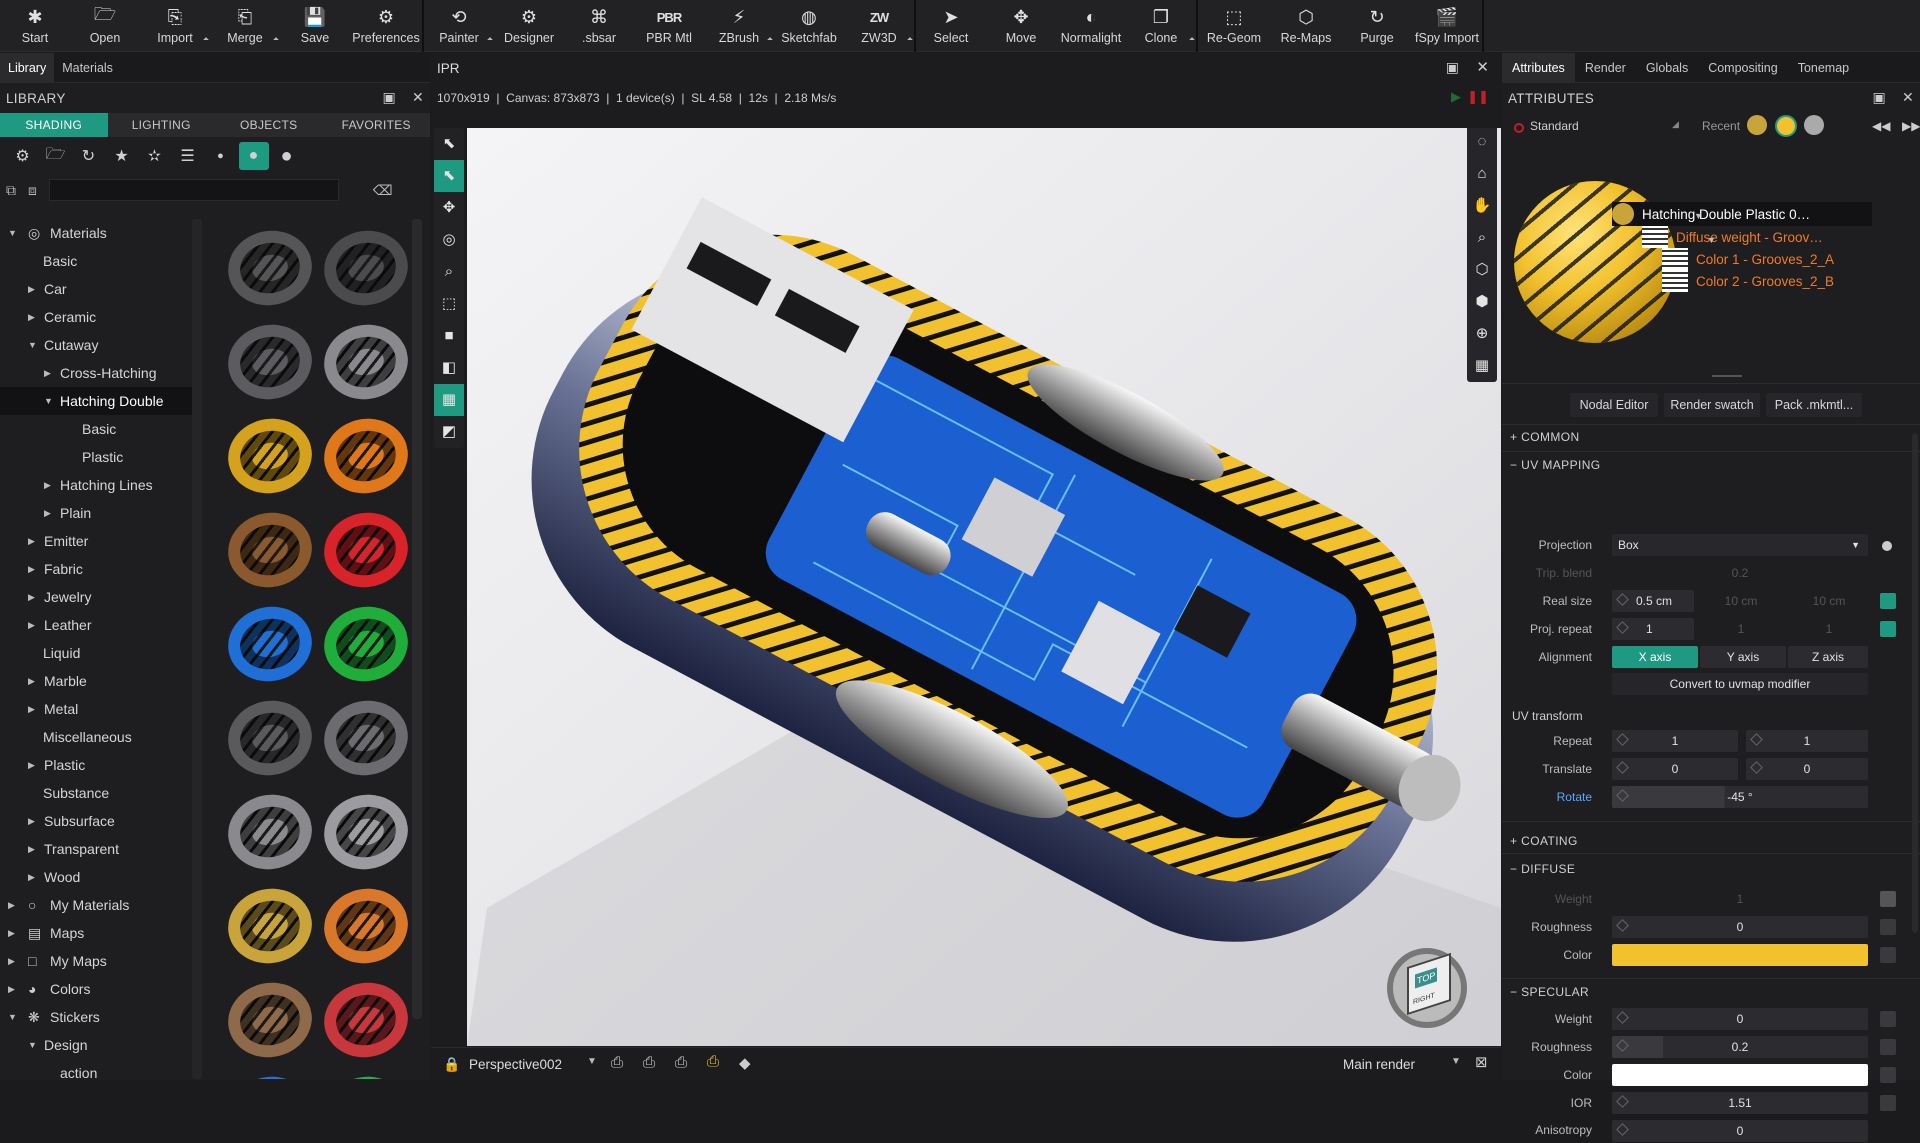  I want to click on grid-icon: ▦, so click(1482, 366).